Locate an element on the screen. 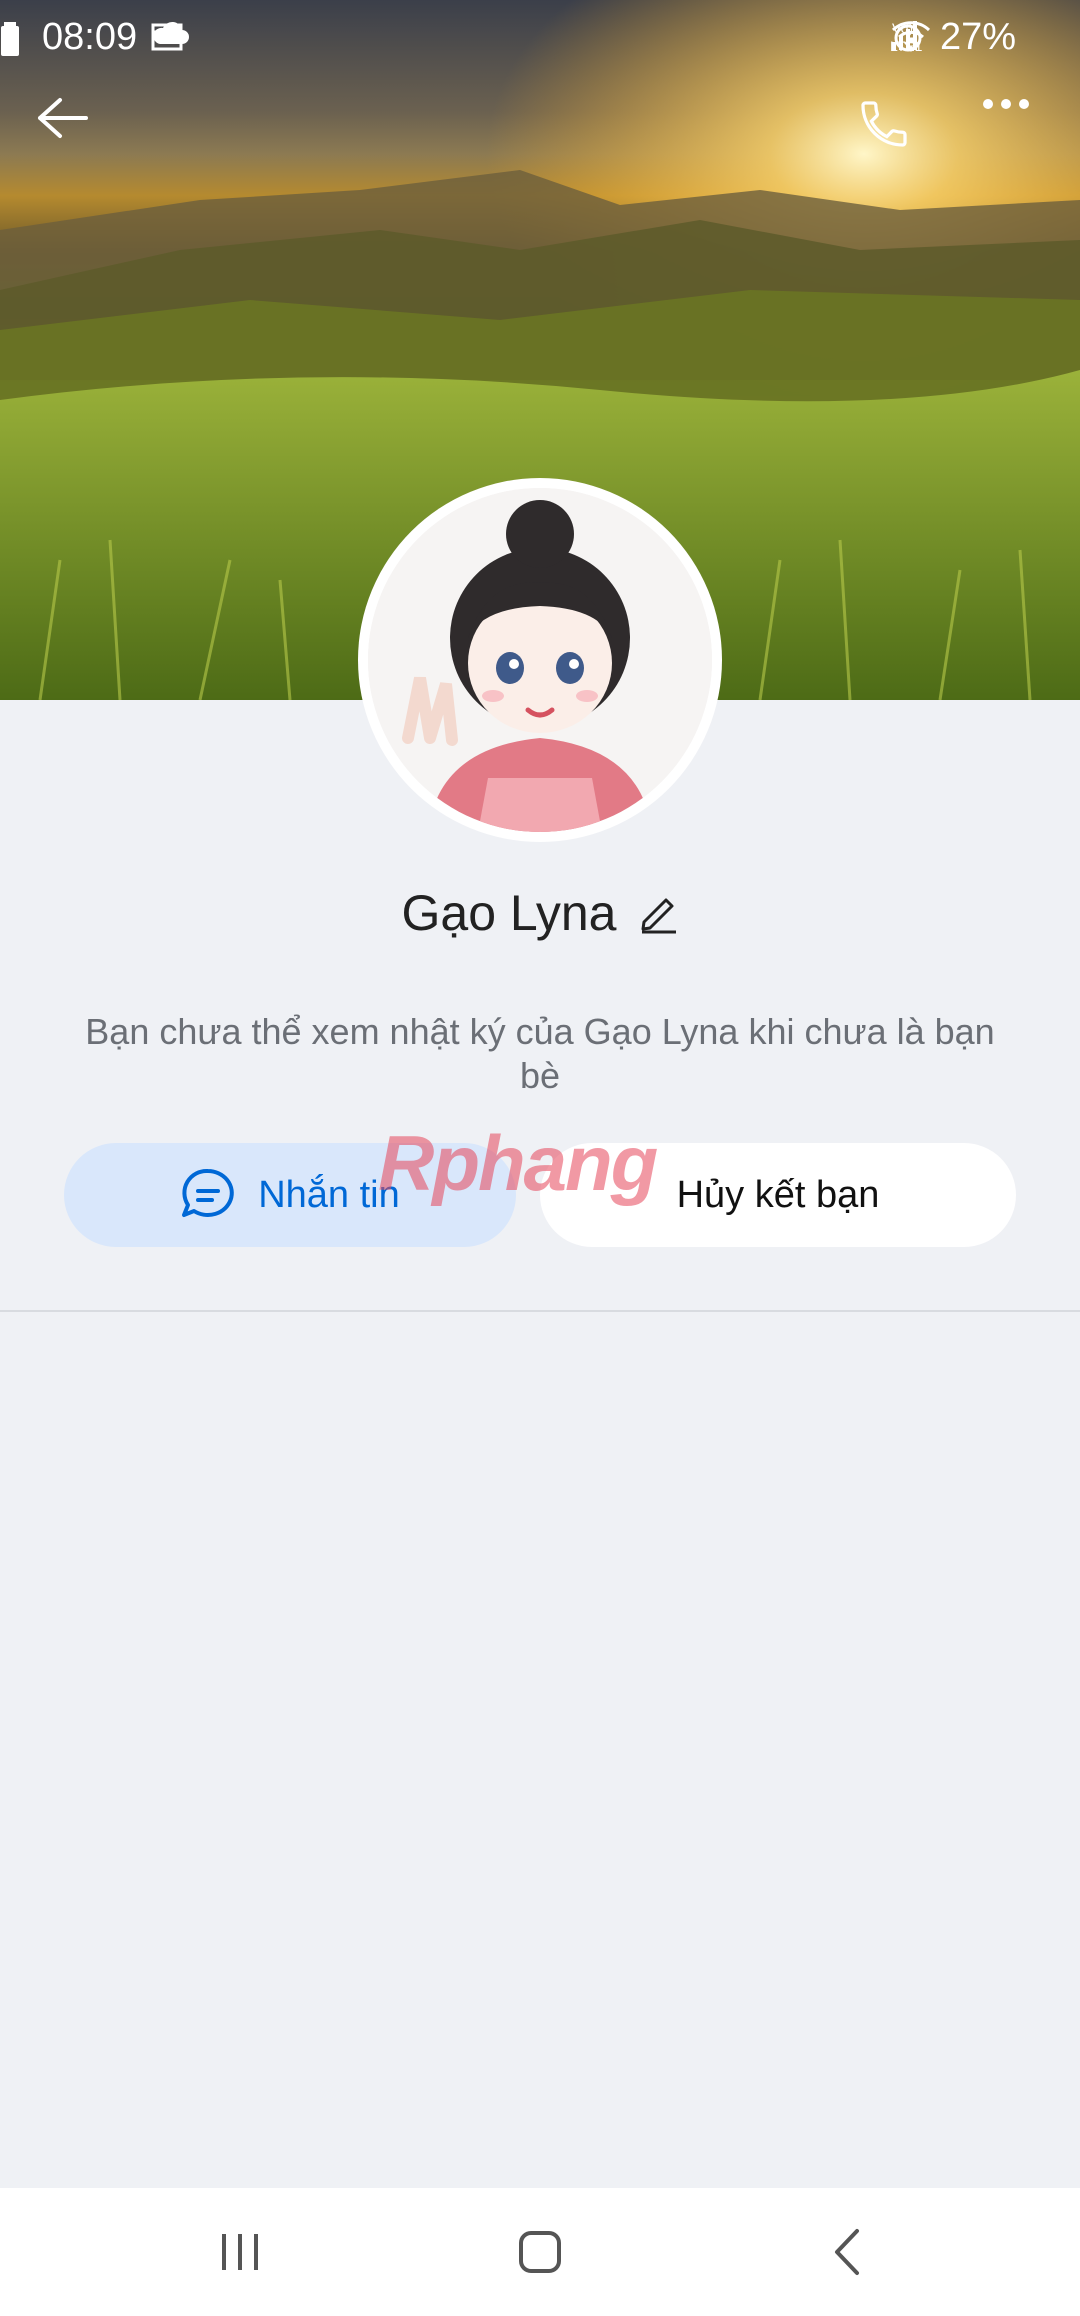  unfriend-button-label: Hủy kết bạn is located at coordinates (778, 1194).